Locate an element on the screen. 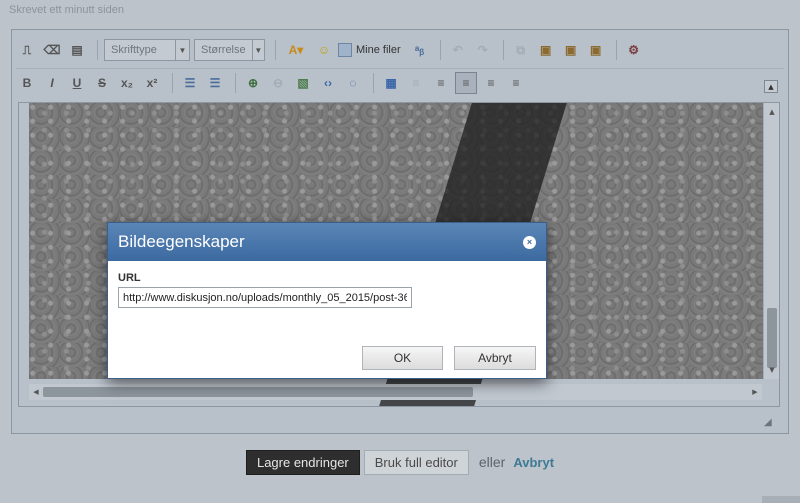  toolbar-row-2: B I U S x₂ x² ☰ ☰ ⊕ ⊖ ▧ ‹› ◌ ▦ ≡ ≡ ≡ ≡ ≡ is located at coordinates (400, 83).